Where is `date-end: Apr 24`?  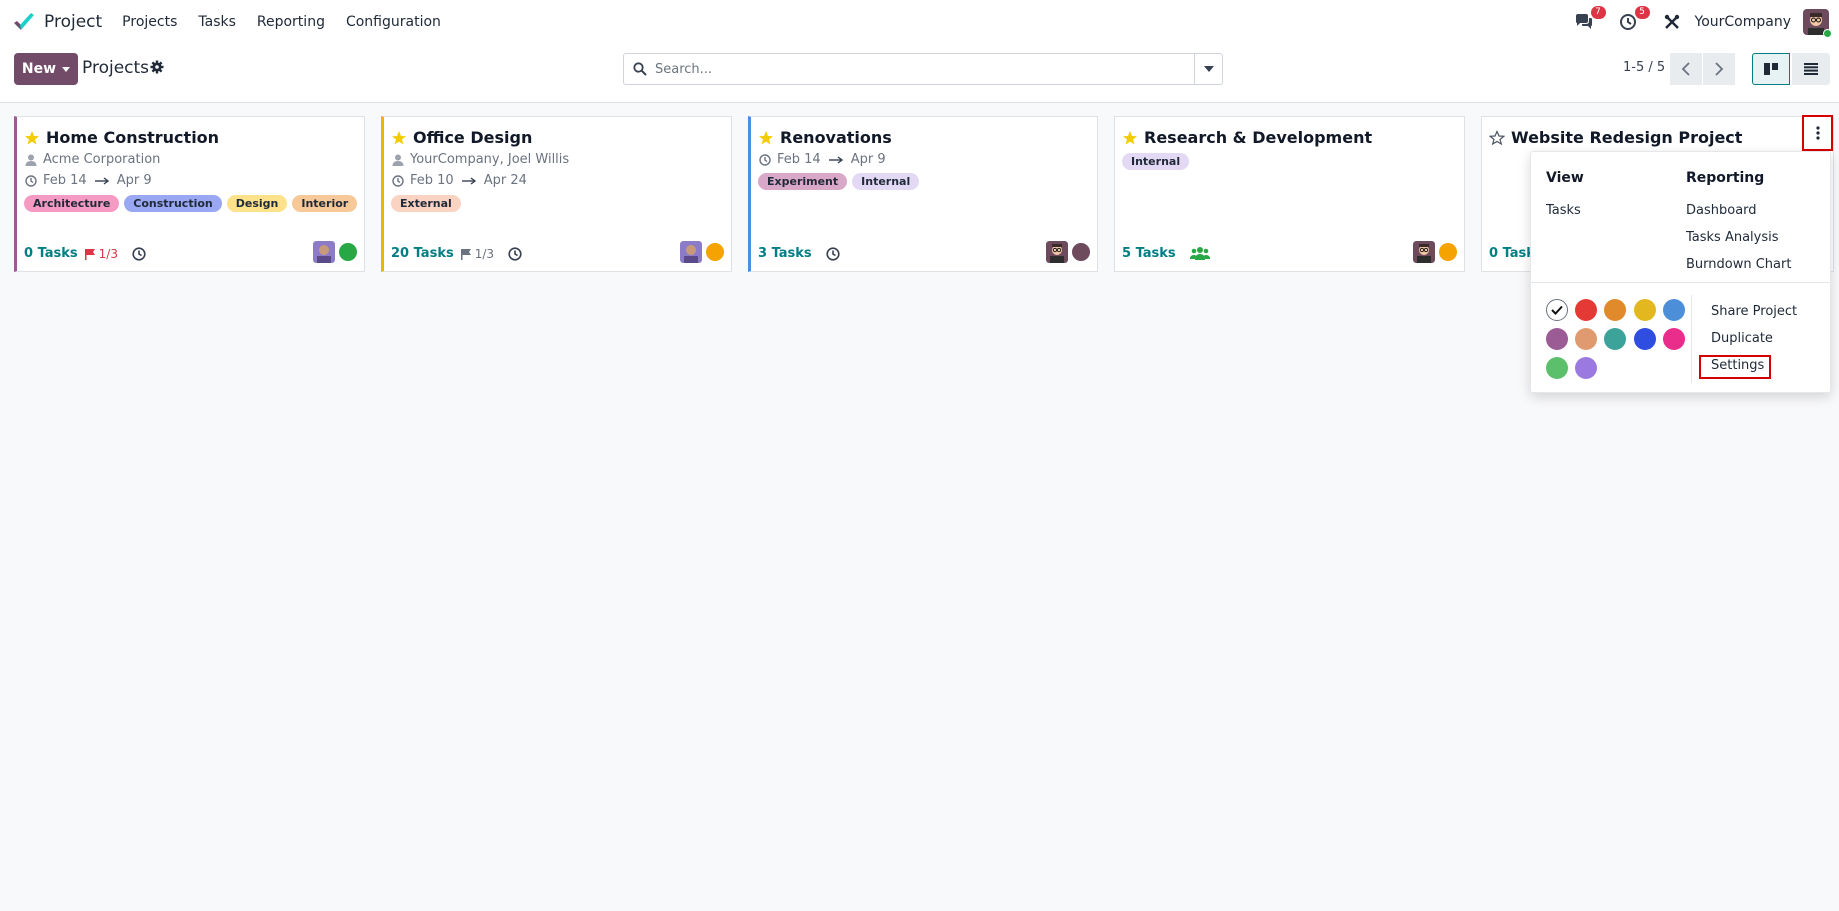
date-end: Apr 24 is located at coordinates (505, 180).